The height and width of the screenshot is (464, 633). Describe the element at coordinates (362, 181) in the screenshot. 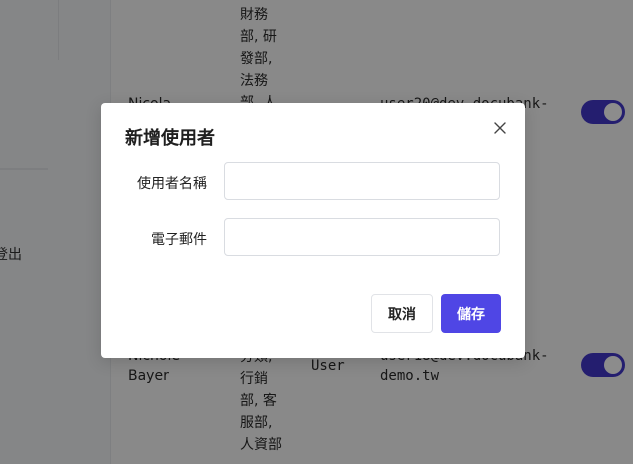

I see `username-input` at that location.